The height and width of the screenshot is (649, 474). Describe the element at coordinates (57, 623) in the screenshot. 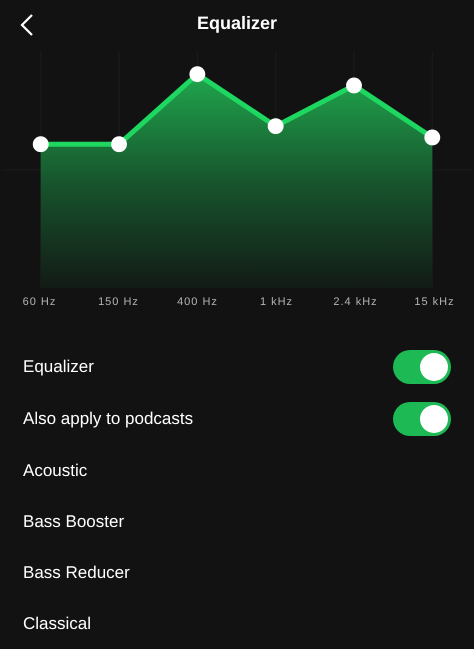

I see `preset-item: Classical` at that location.